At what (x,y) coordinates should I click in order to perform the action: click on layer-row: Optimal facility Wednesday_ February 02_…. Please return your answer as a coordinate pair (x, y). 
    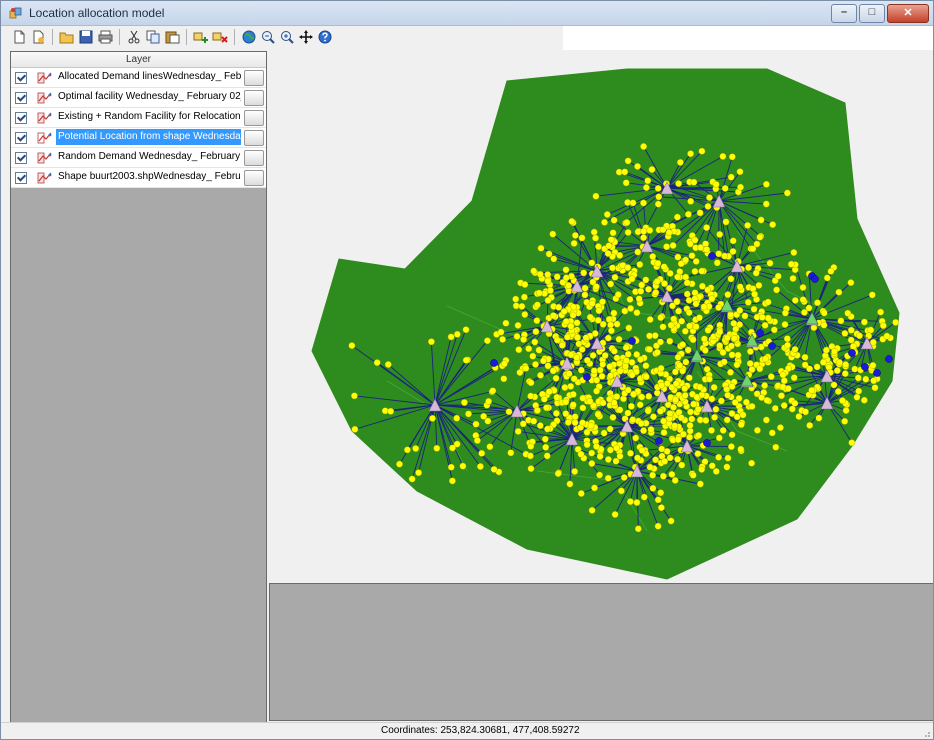
    Looking at the image, I should click on (138, 98).